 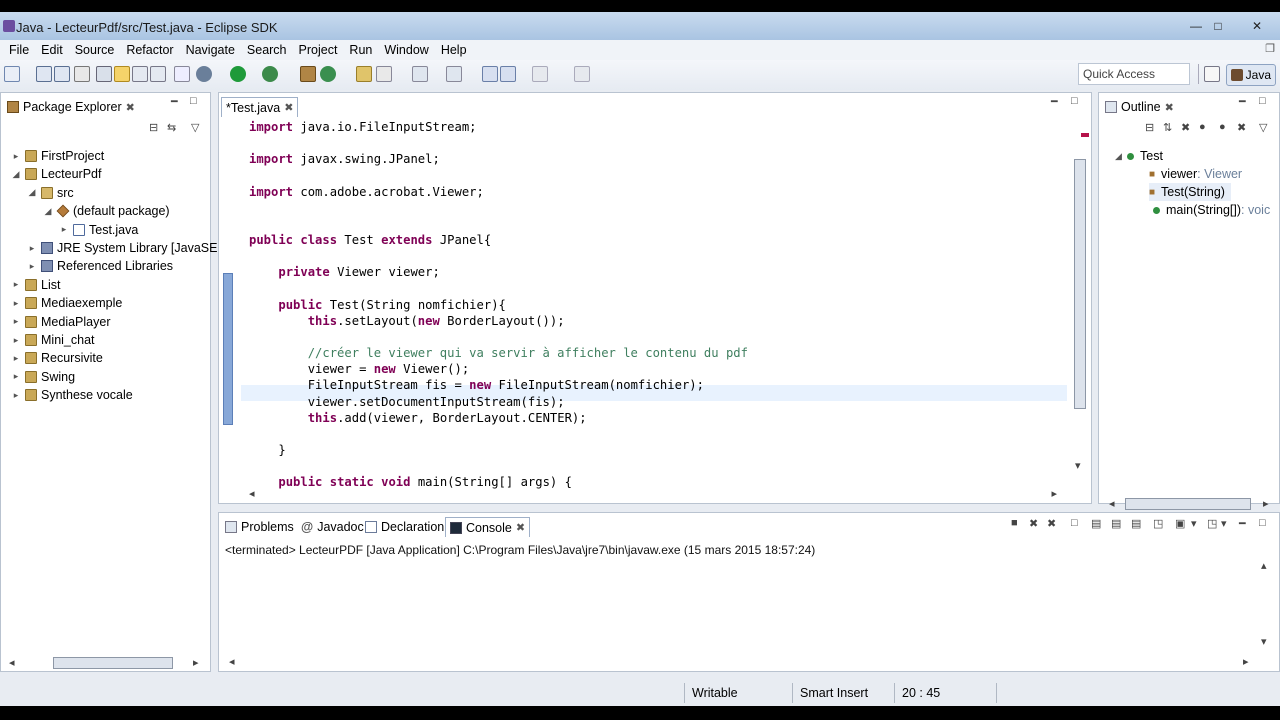 I want to click on hide-local-types-icon: ✖, so click(x=1241, y=127).